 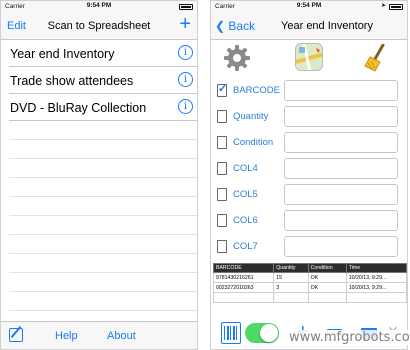 I want to click on table-header: BARCODE, so click(x=243, y=268).